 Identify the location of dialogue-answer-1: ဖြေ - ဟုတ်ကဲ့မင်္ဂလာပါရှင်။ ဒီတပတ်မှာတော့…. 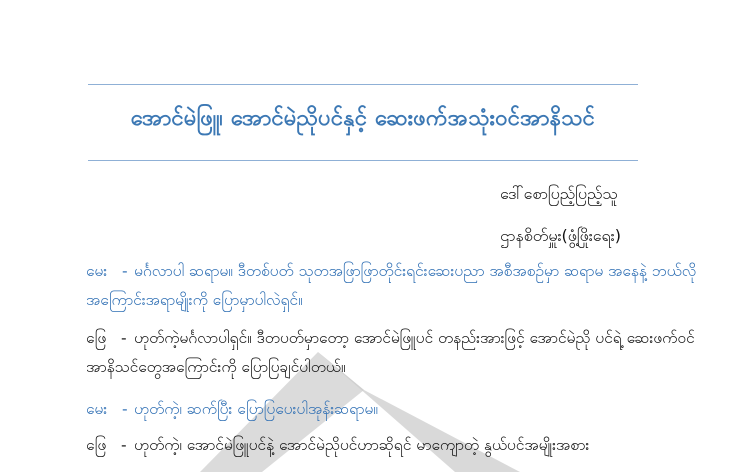
(404, 353).